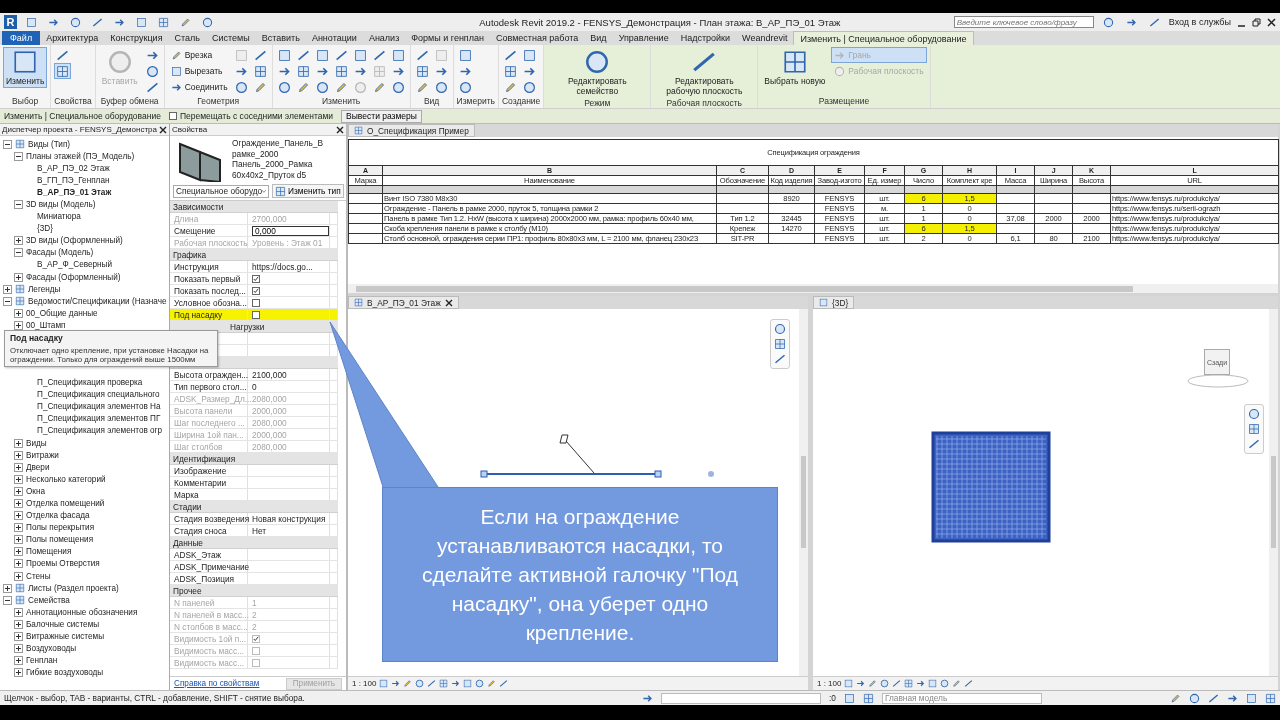 The image size is (1280, 720). I want to click on search-field: Введите ключевое слово/фразу, so click(1023, 22).